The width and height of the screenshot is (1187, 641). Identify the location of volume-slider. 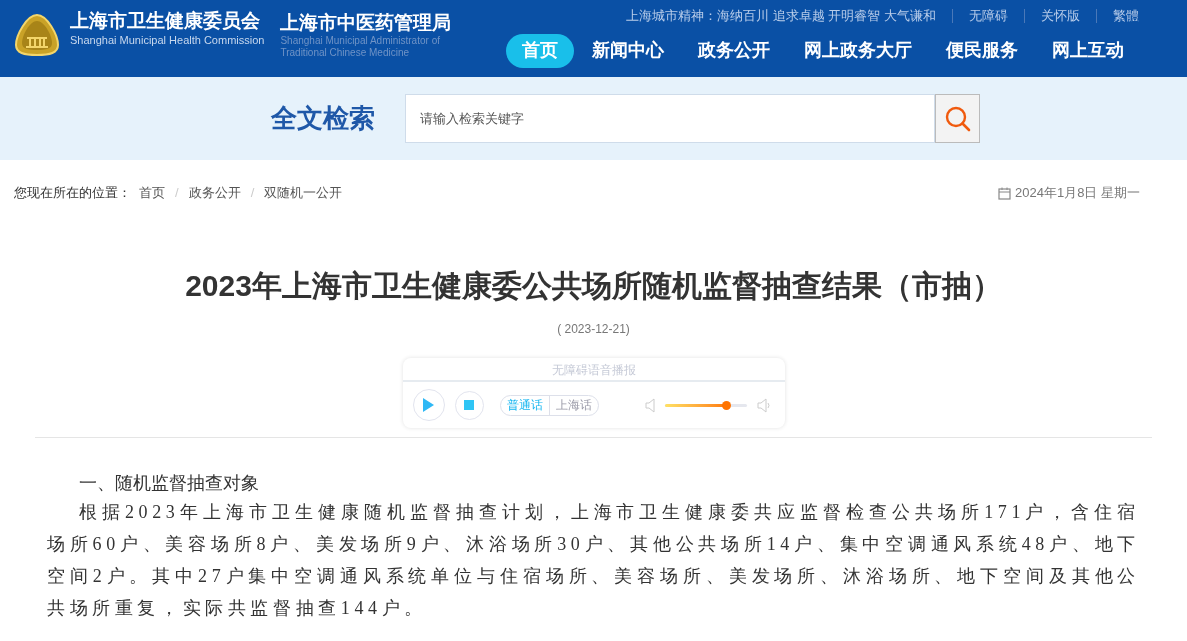
(705, 405).